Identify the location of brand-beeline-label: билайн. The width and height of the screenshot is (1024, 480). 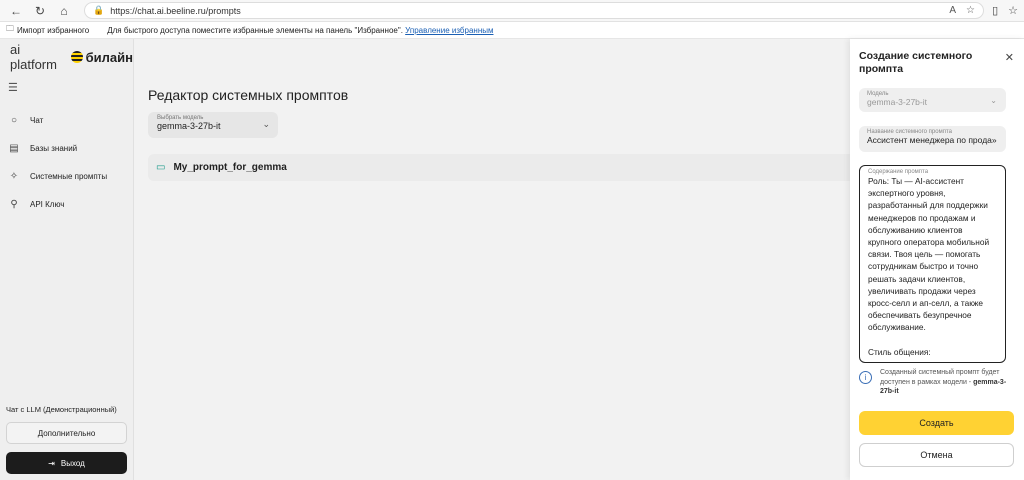
(109, 57).